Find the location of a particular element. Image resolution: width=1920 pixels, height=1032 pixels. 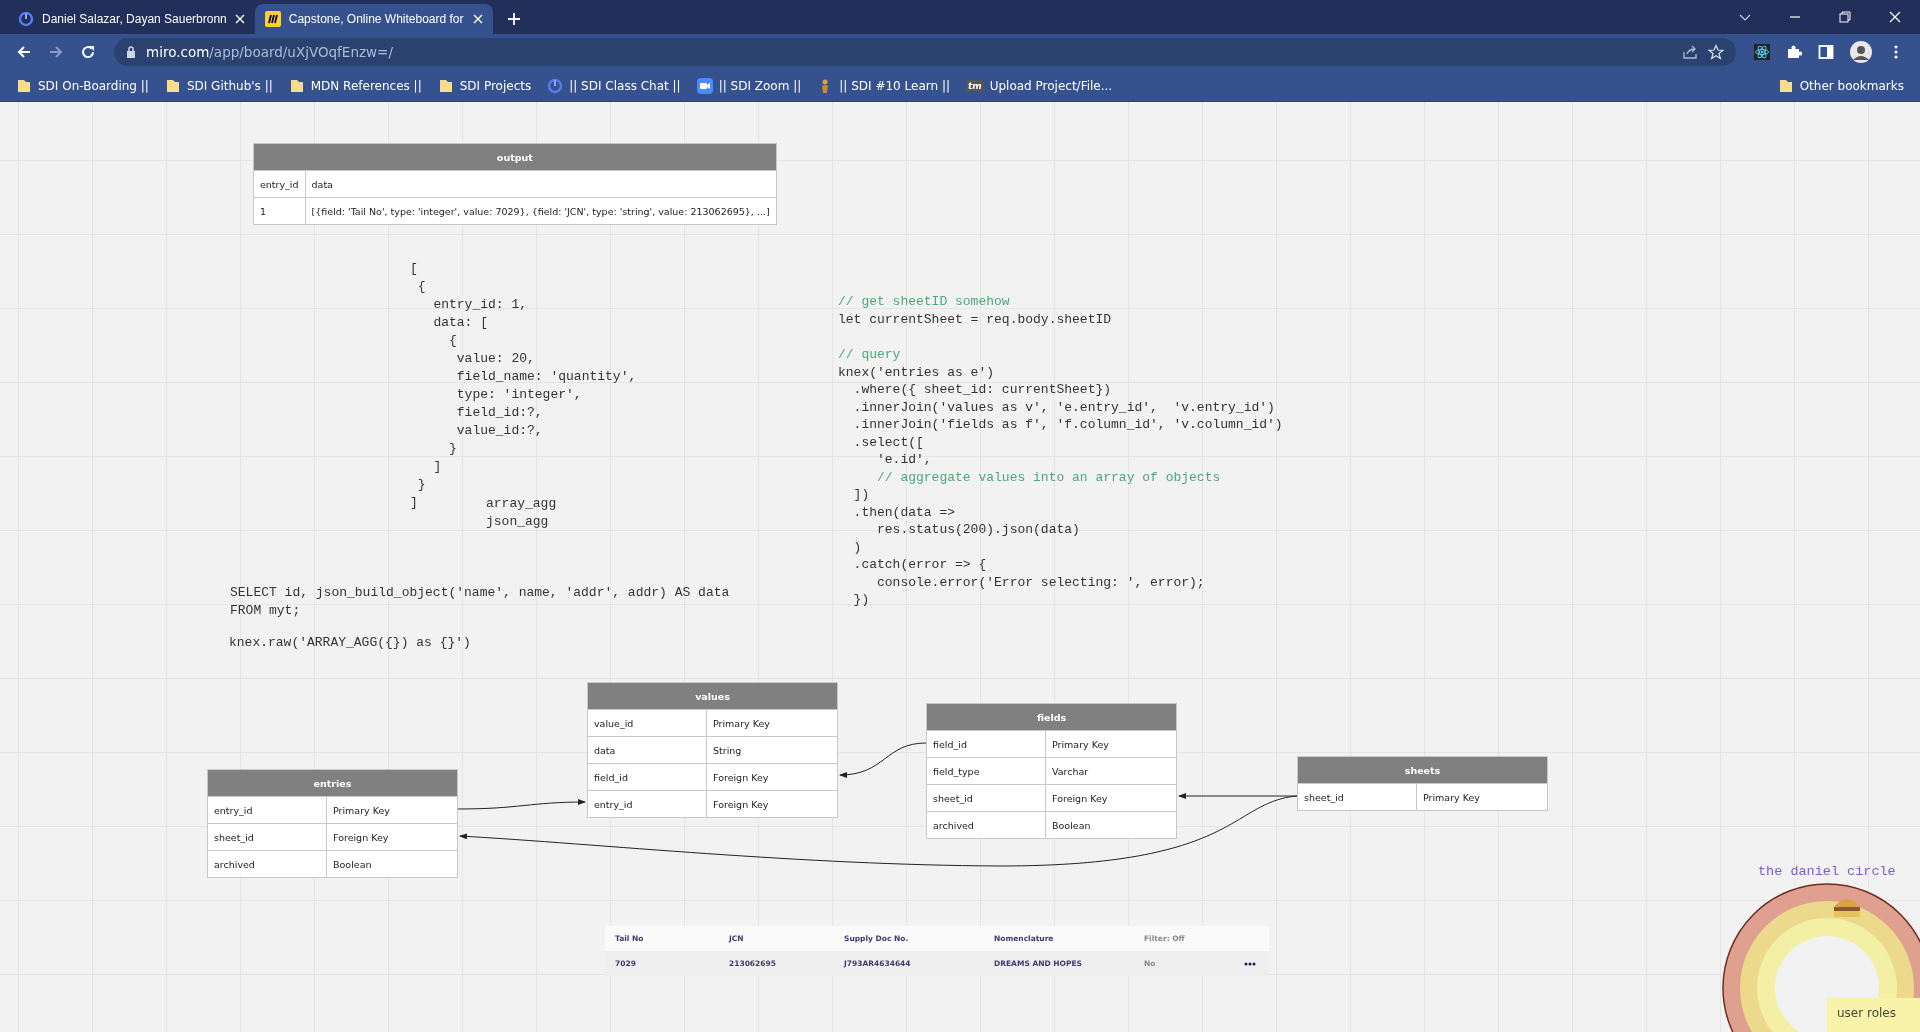

code-line: .select([ is located at coordinates (888, 442).